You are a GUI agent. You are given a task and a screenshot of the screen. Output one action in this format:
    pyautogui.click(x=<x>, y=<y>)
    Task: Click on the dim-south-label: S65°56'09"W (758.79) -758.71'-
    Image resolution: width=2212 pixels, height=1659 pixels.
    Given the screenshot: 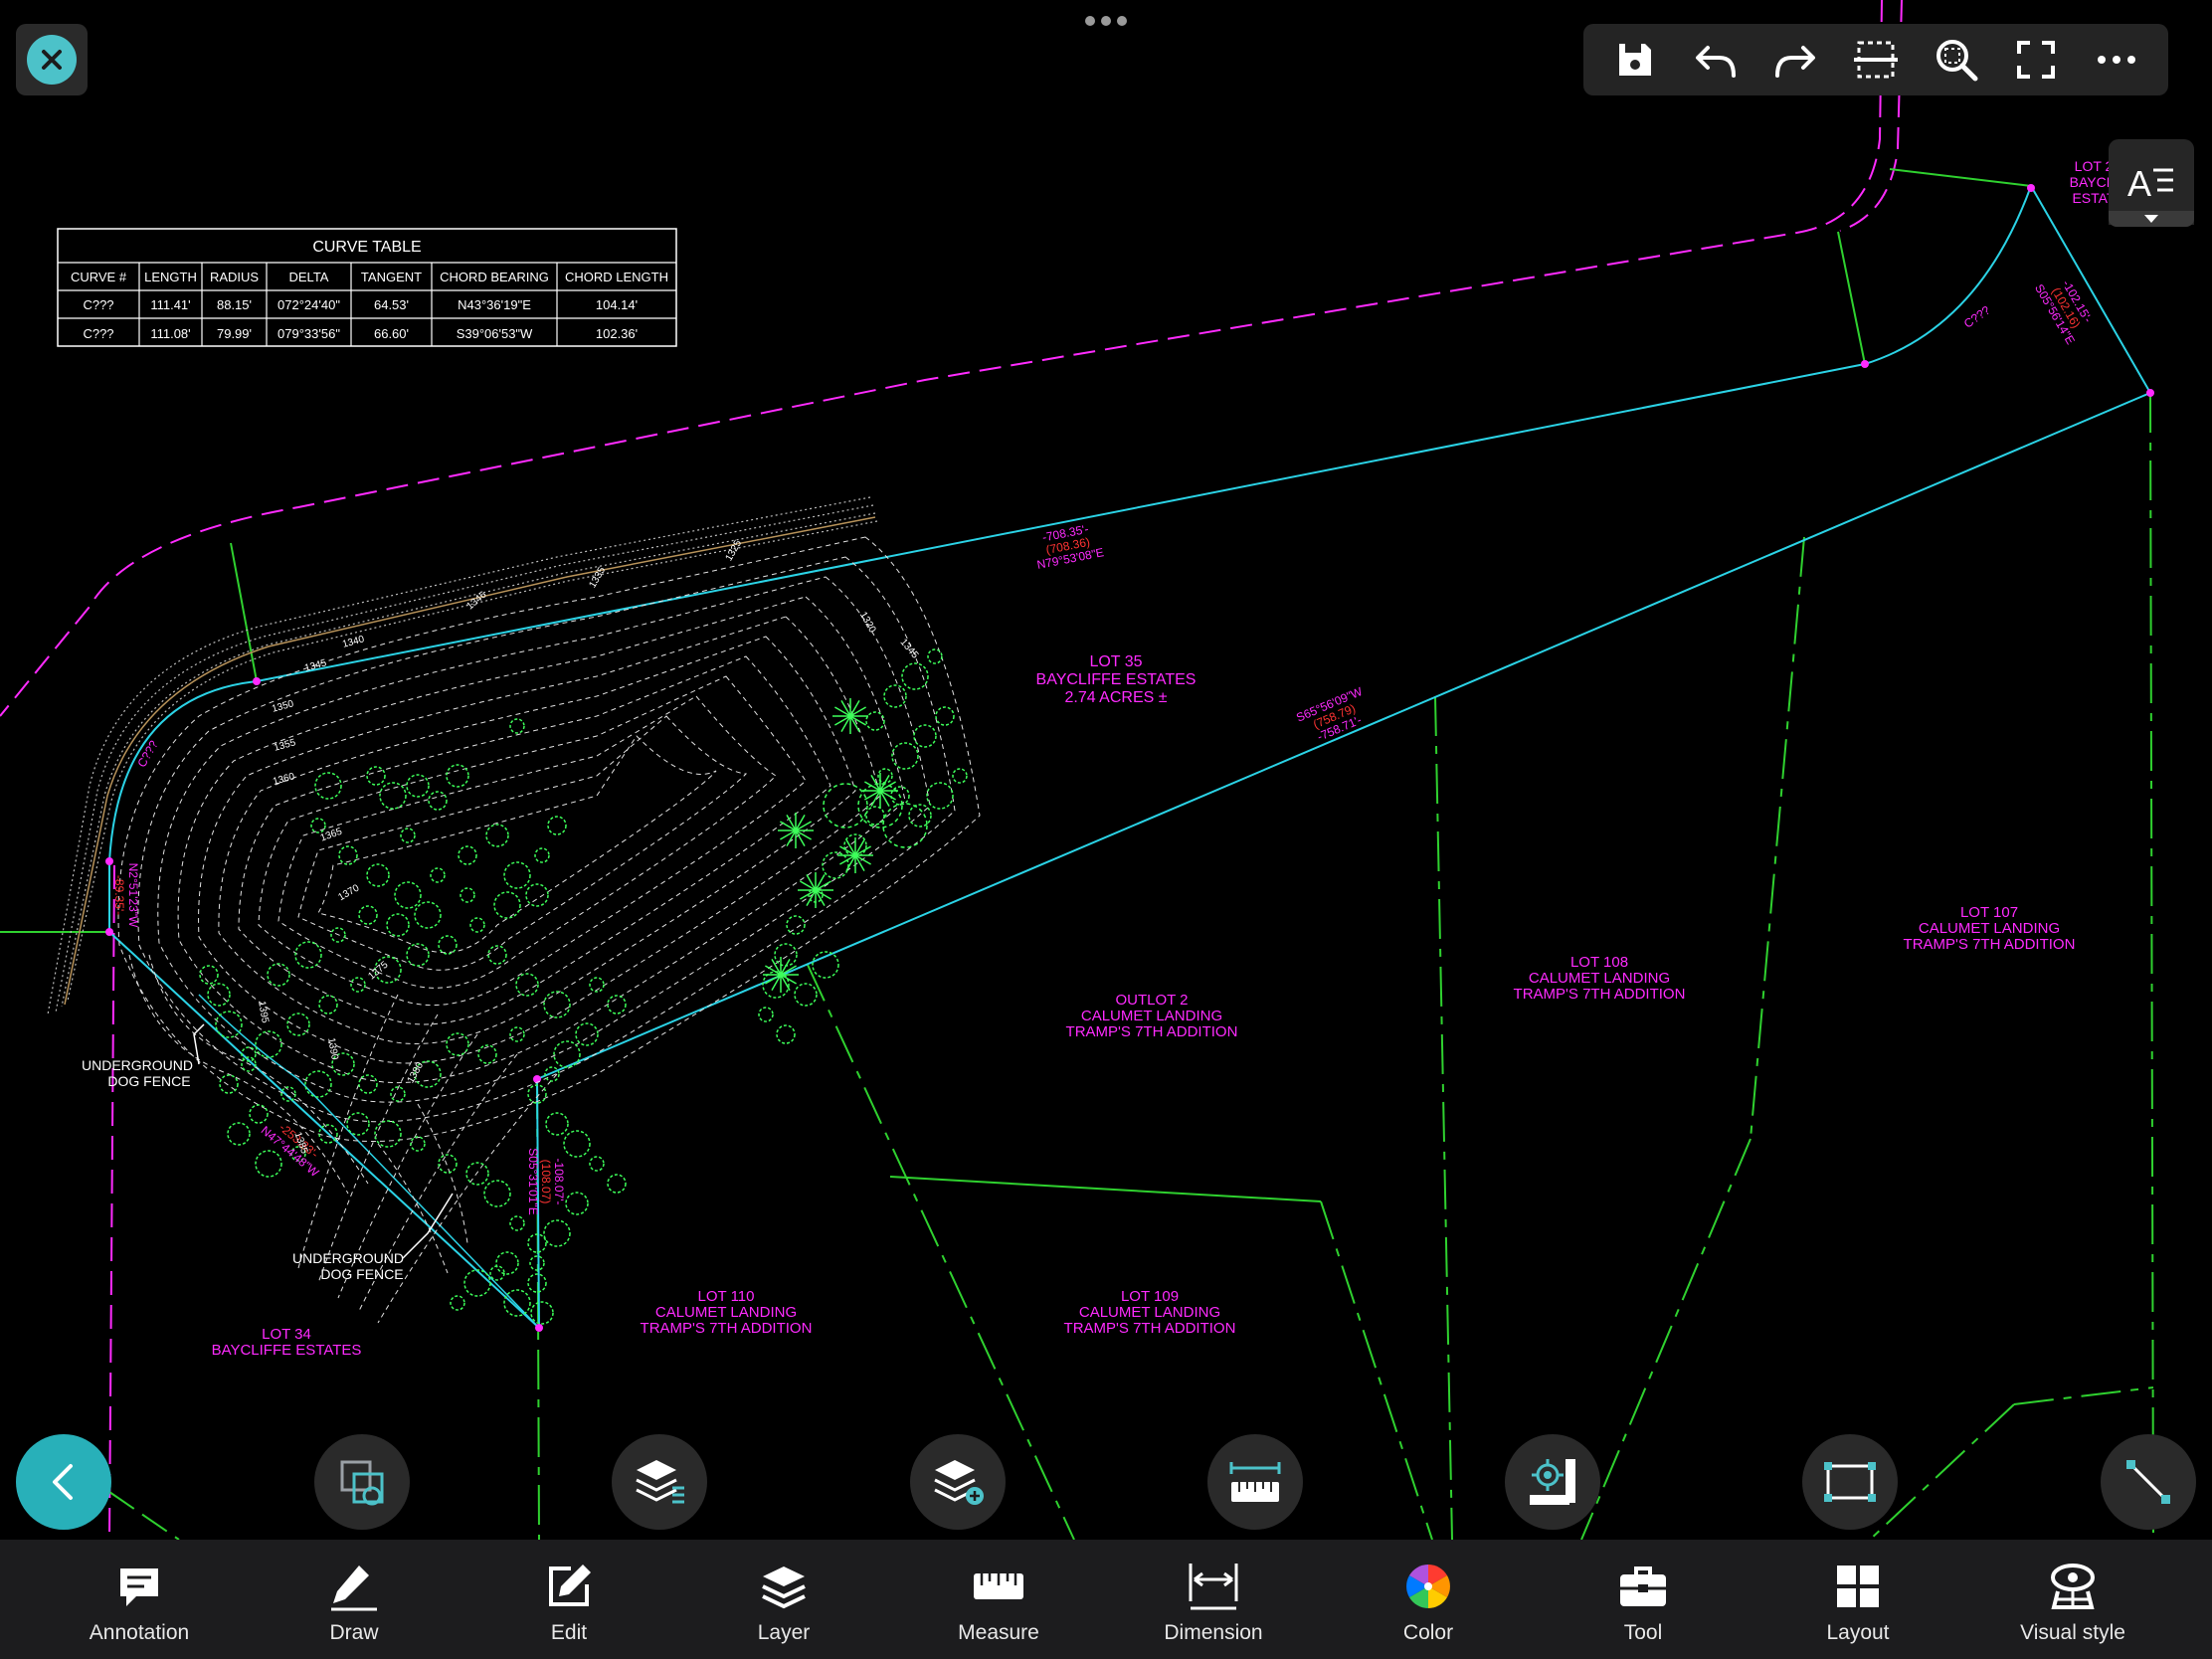 What is the action you would take?
    pyautogui.click(x=1329, y=714)
    